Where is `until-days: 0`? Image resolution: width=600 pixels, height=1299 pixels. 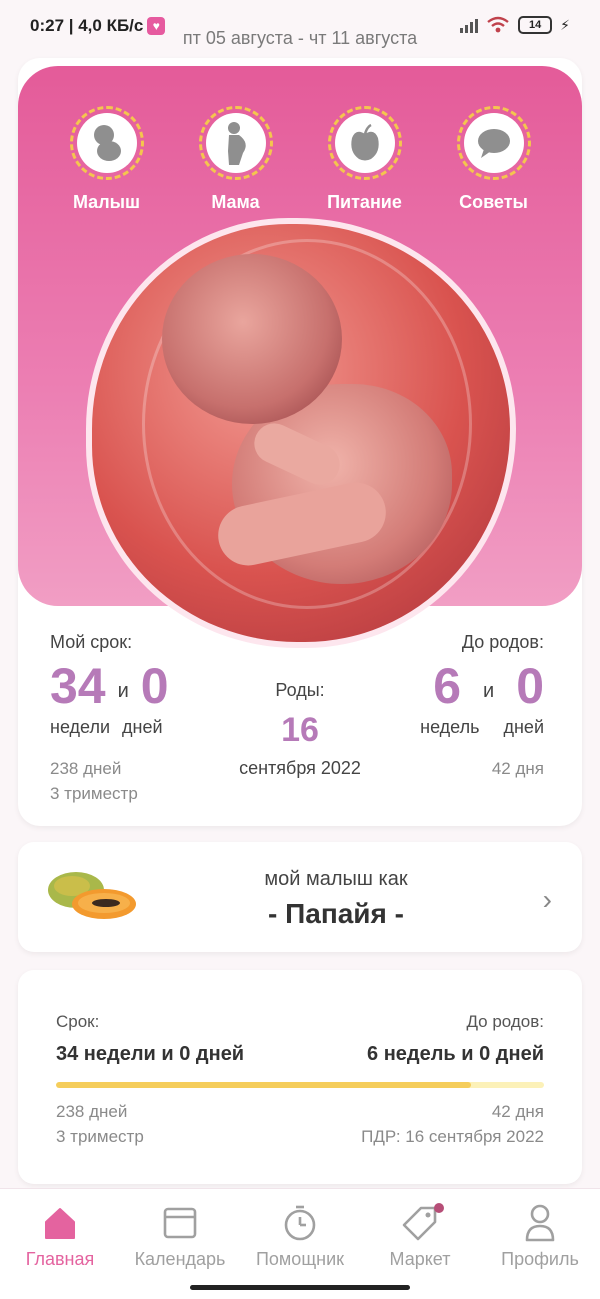 until-days: 0 is located at coordinates (530, 686).